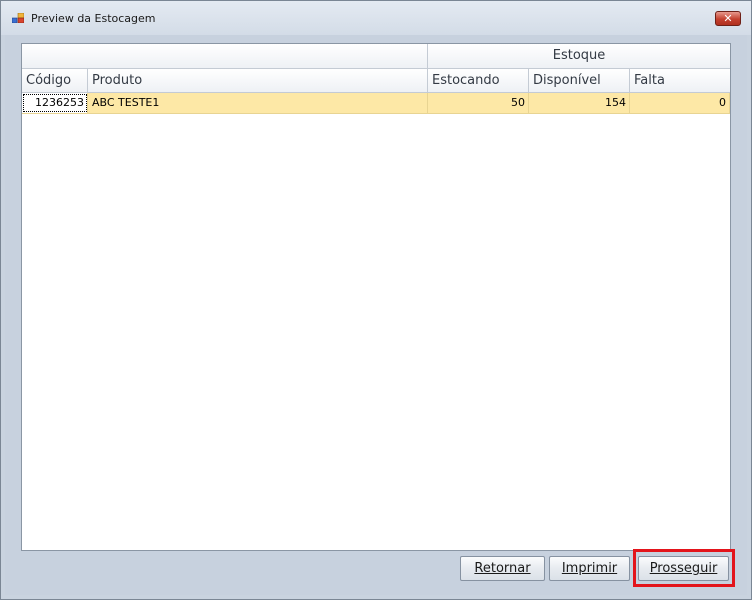 Image resolution: width=752 pixels, height=600 pixels. What do you see at coordinates (478, 80) in the screenshot?
I see `column-header-estocando: Estocando` at bounding box center [478, 80].